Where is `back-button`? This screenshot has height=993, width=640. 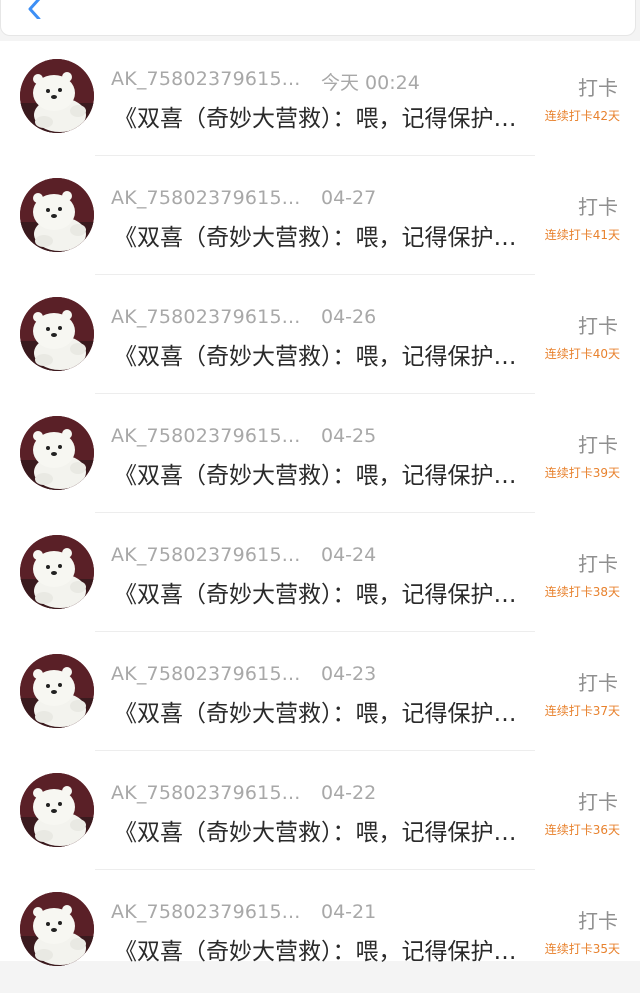
back-button is located at coordinates (35, 10).